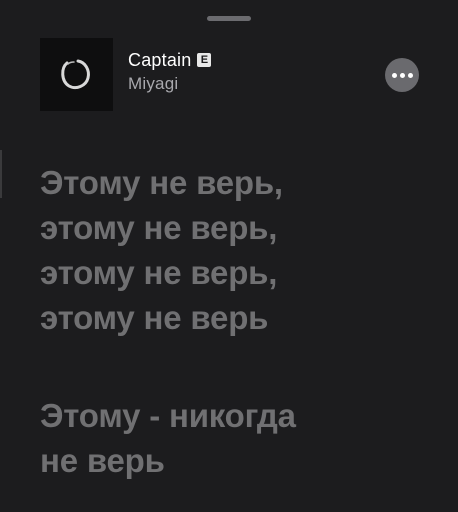  Describe the element at coordinates (240, 415) in the screenshot. I see `lyric-line: Этому - никогда` at that location.